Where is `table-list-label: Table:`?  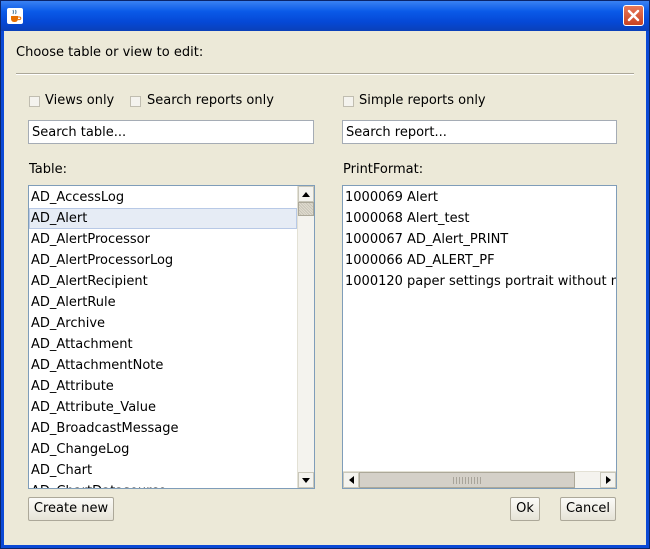
table-list-label: Table: is located at coordinates (48, 169).